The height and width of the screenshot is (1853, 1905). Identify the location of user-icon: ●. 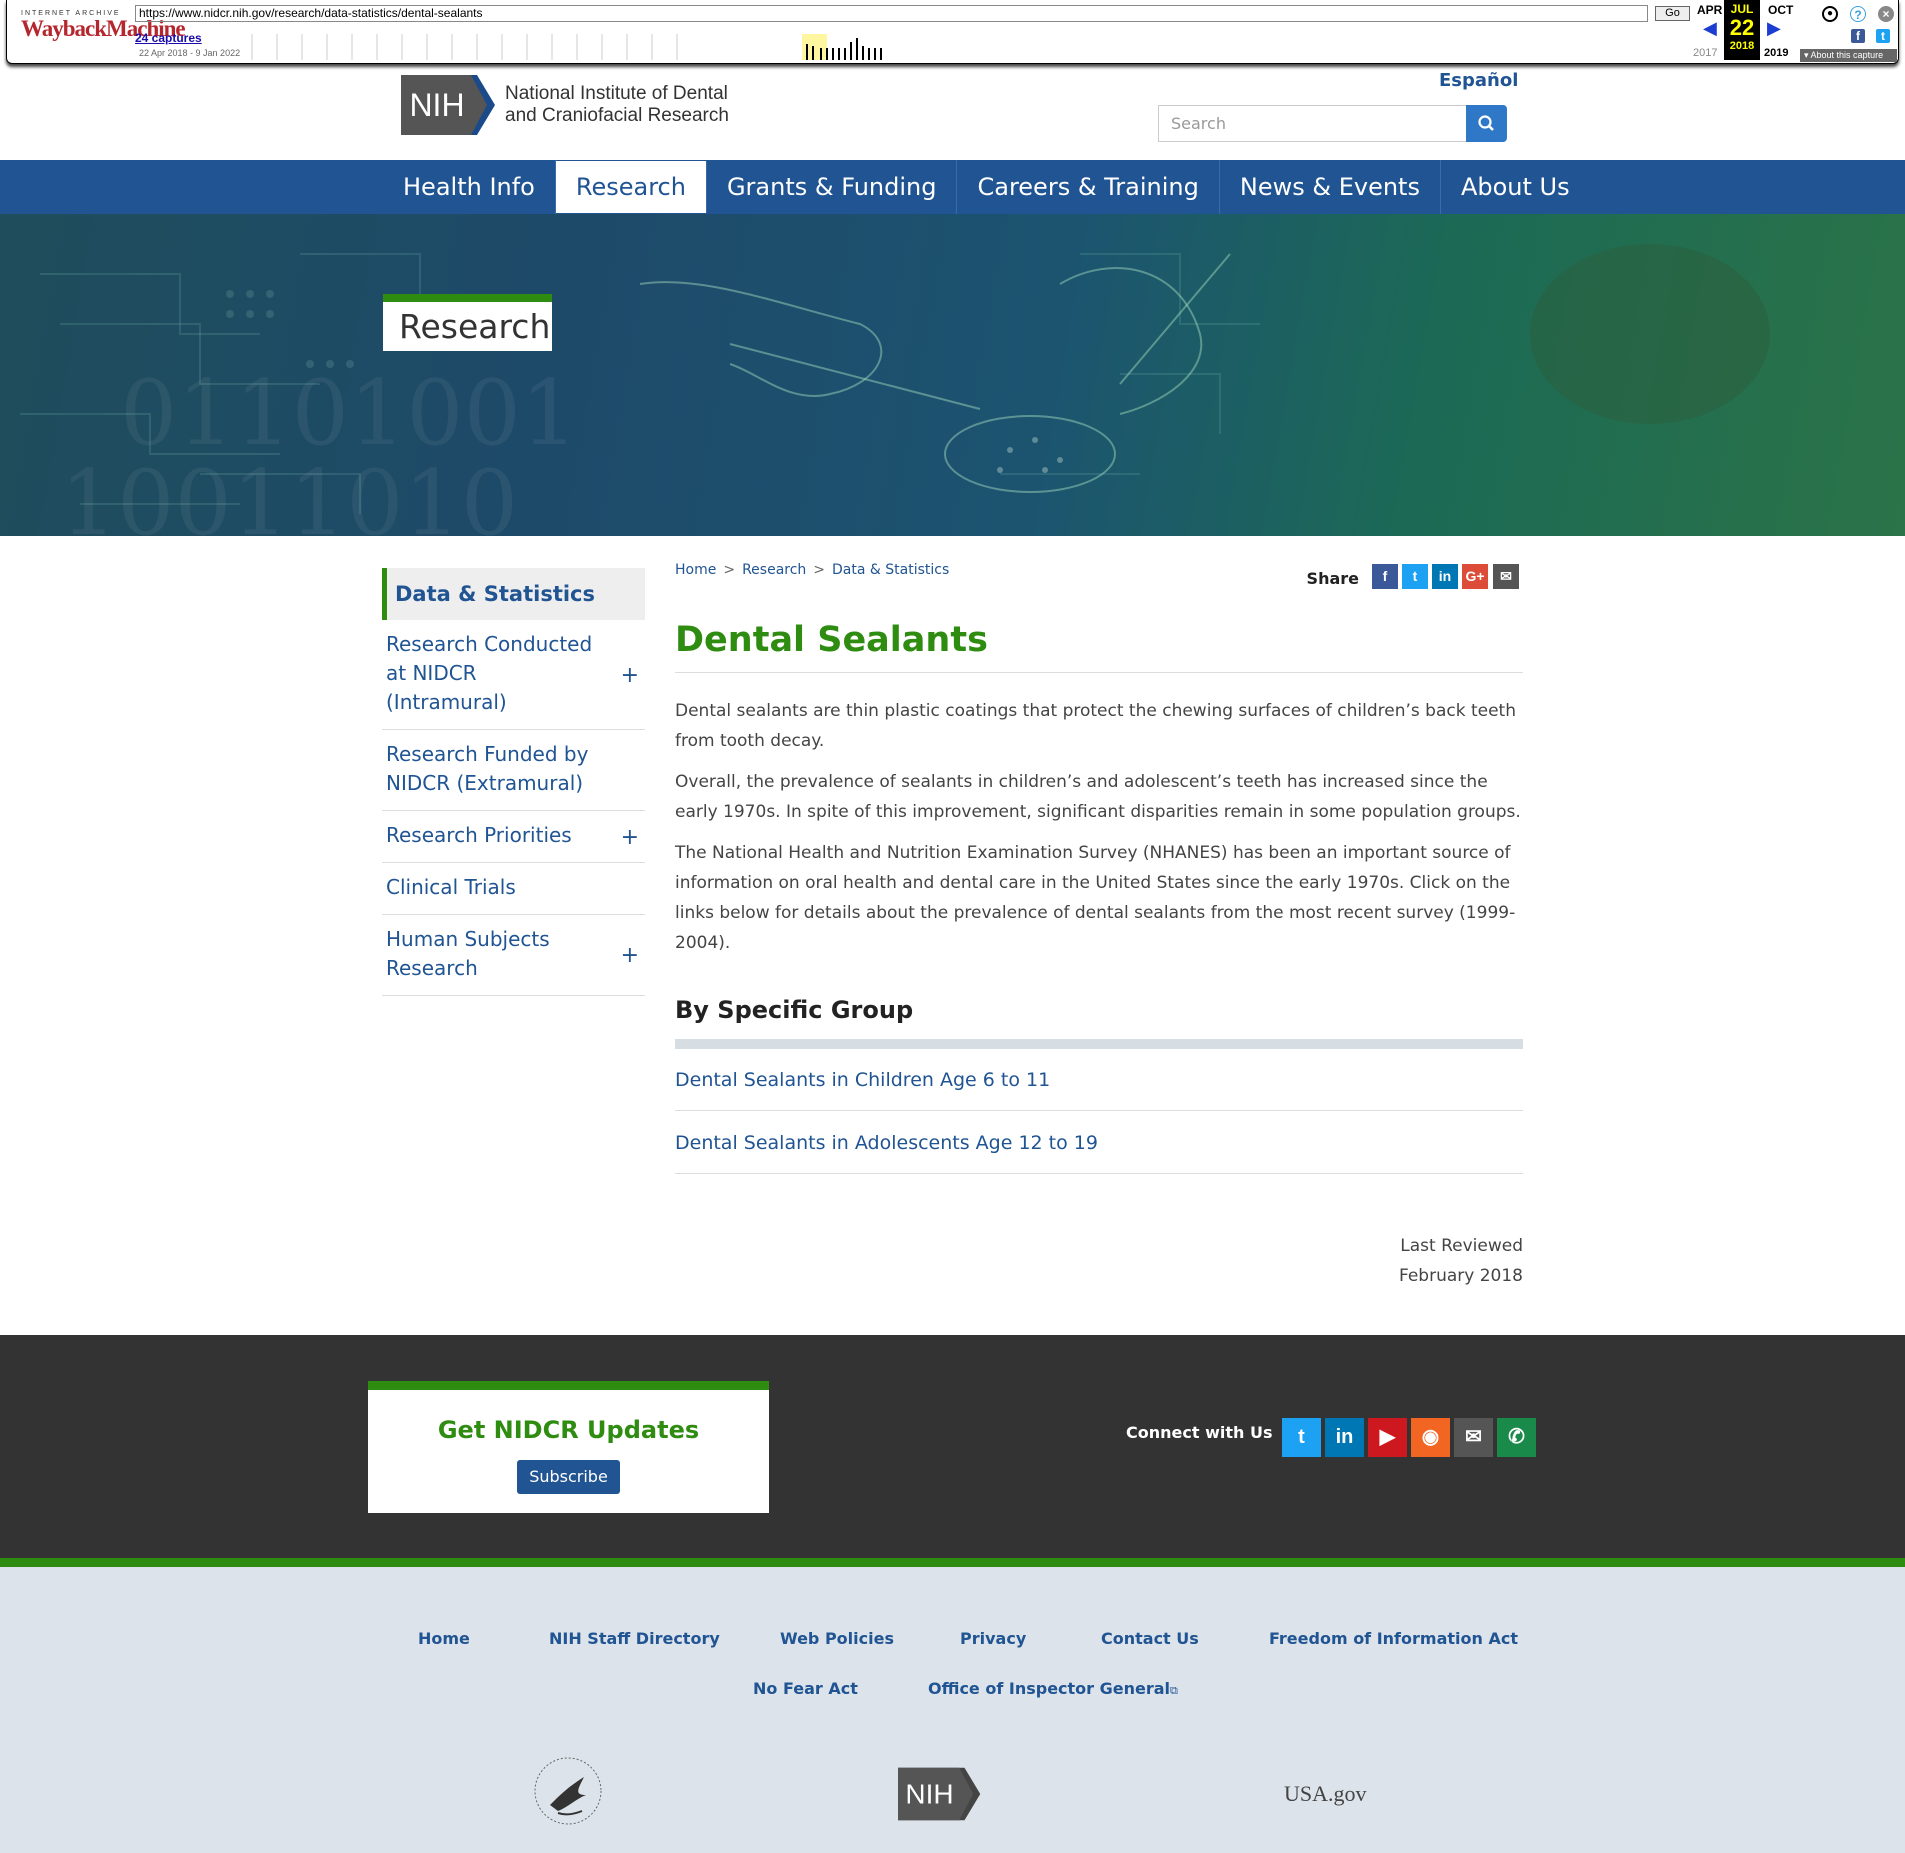
(1830, 14).